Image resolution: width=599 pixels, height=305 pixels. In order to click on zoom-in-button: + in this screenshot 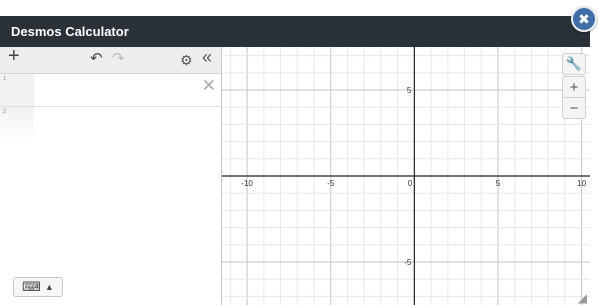, I will do `click(574, 87)`.